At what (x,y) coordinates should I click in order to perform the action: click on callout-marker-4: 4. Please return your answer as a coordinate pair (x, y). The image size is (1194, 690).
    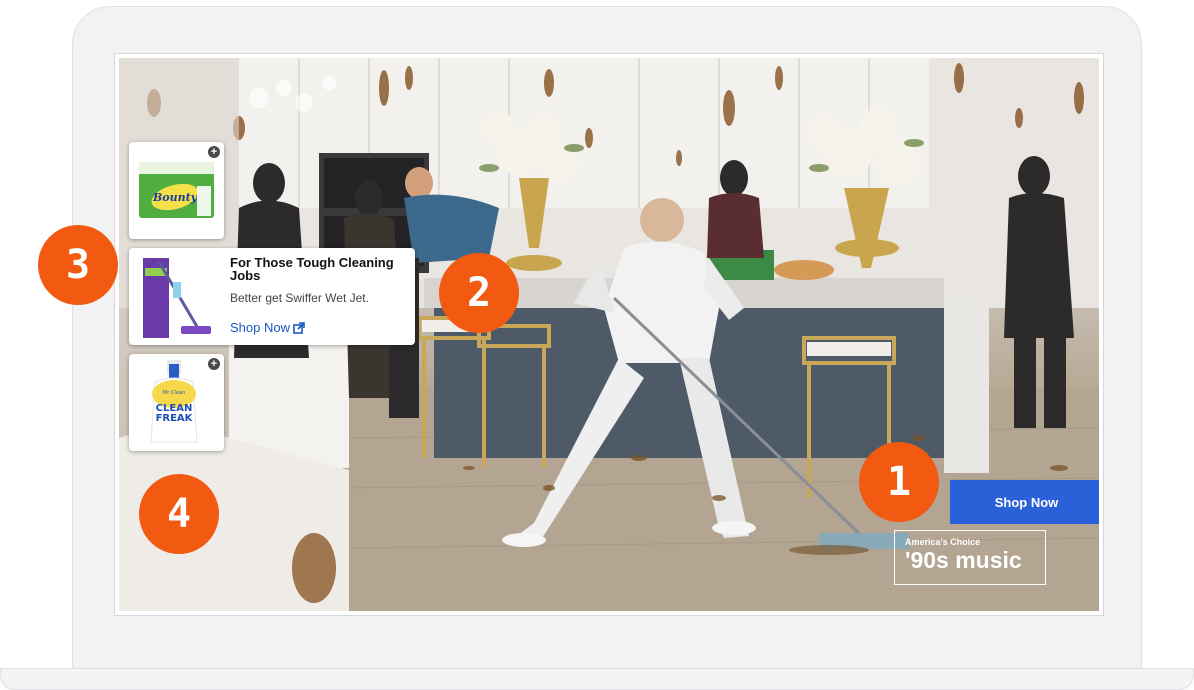
    Looking at the image, I should click on (179, 514).